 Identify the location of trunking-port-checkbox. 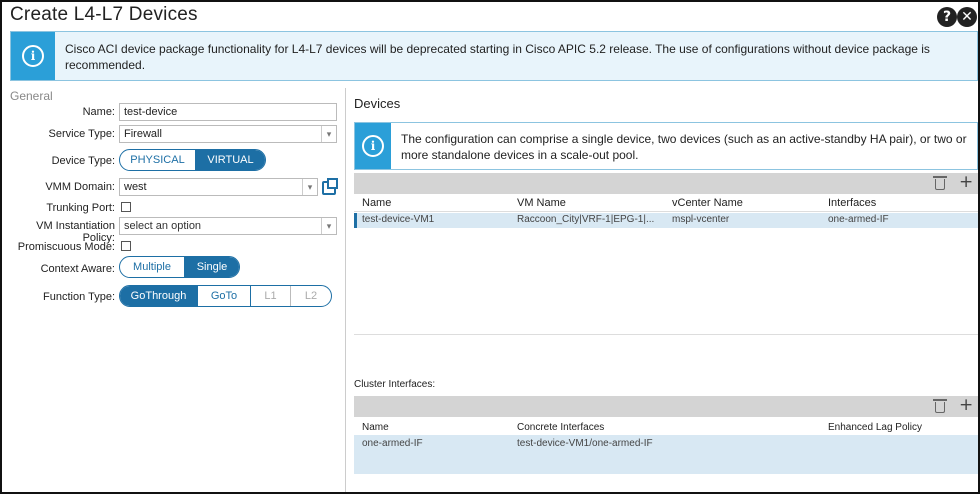
(126, 207).